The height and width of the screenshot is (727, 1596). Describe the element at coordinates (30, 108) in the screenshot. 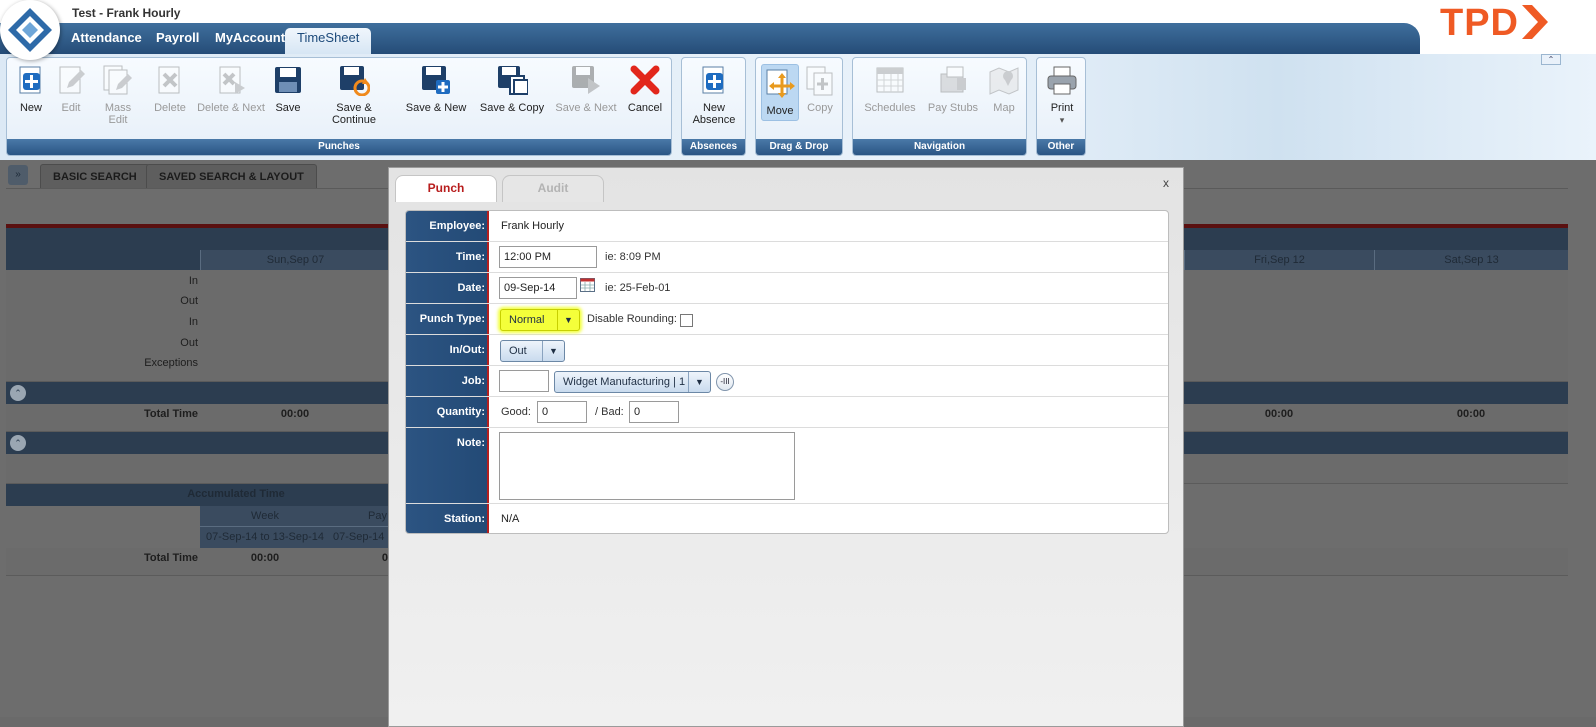

I see `new-button-label: New` at that location.